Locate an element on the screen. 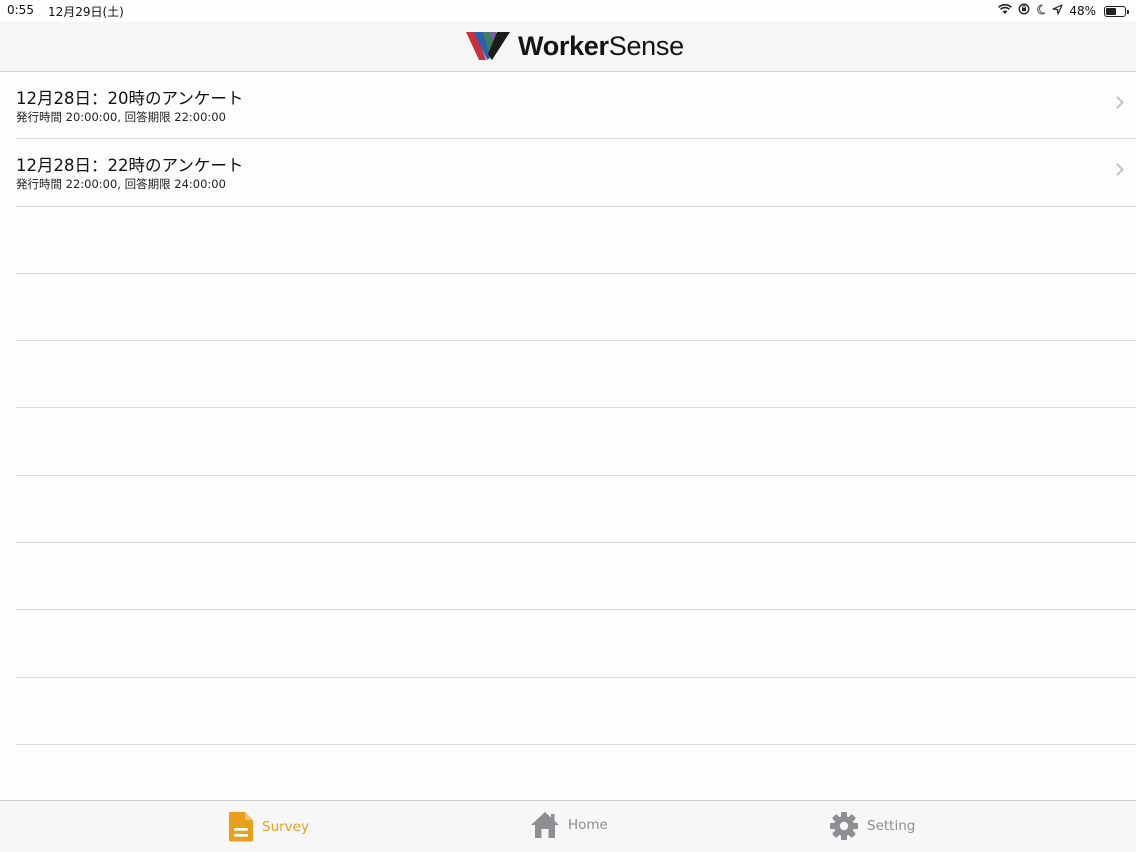 The image size is (1136, 852). navigation-bar: WorkerSense is located at coordinates (568, 47).